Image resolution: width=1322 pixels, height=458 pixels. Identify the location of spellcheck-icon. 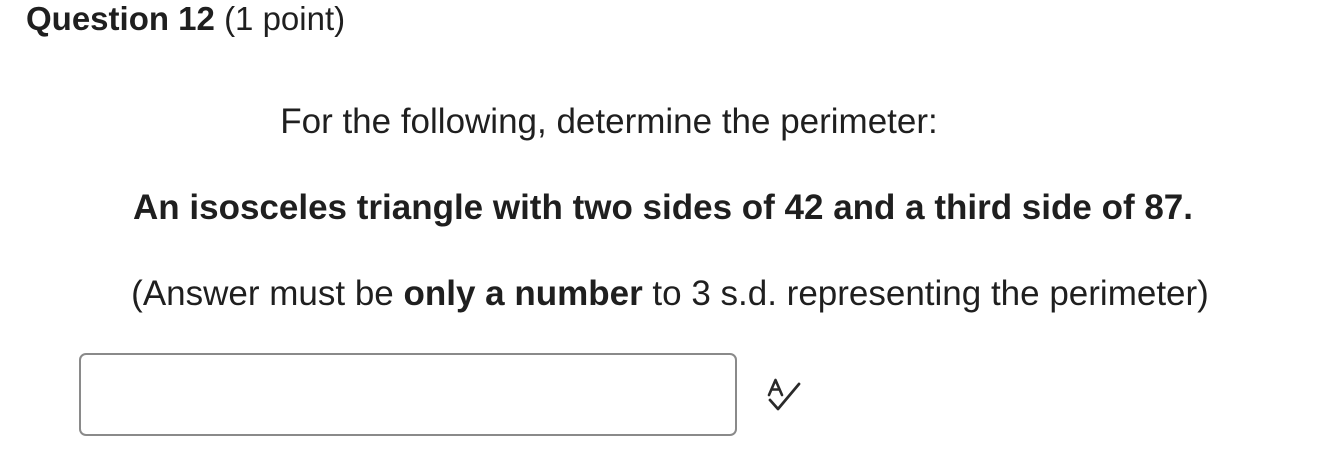
(784, 395).